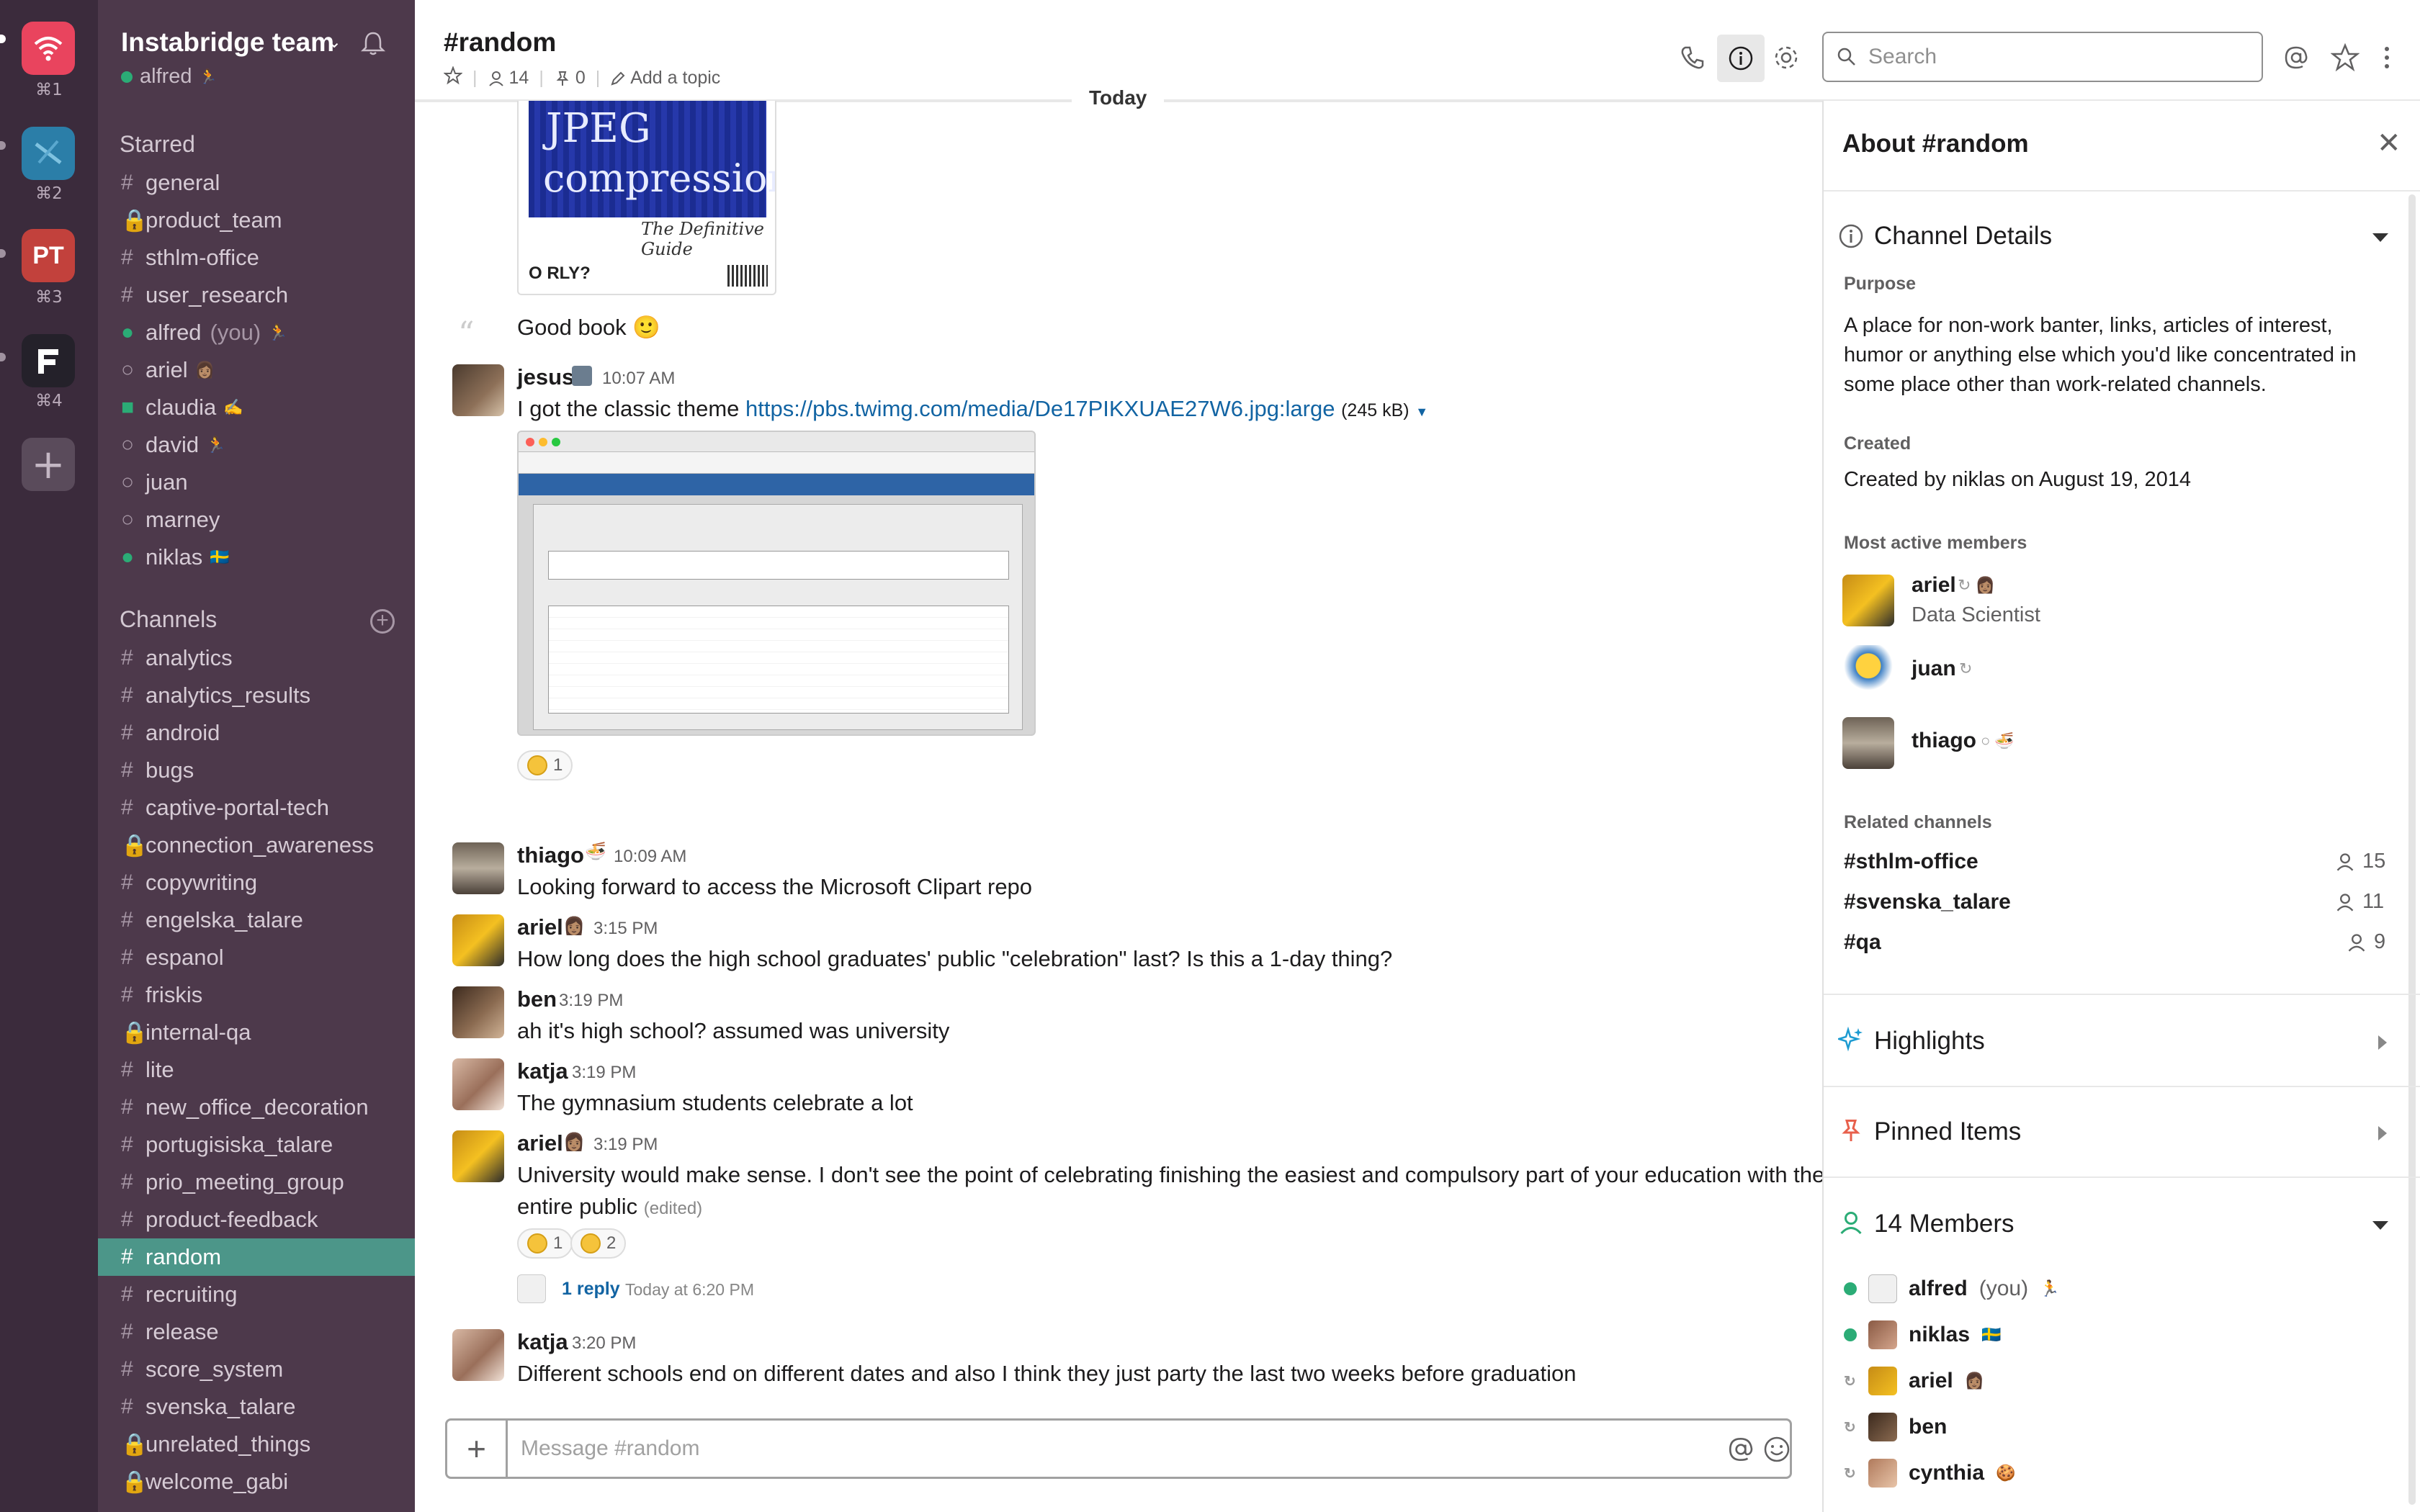 This screenshot has height=1512, width=2420. Describe the element at coordinates (1944, 741) in the screenshot. I see `member-name: thiago` at that location.